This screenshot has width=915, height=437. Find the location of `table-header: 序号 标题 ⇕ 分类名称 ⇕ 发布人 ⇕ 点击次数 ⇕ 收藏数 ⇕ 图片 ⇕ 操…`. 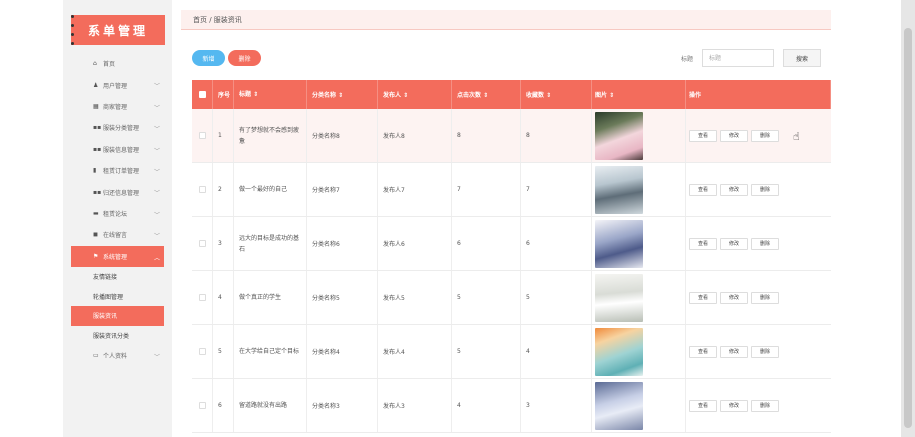

table-header: 序号 标题 ⇕ 分类名称 ⇕ 发布人 ⇕ 点击次数 ⇕ 收藏数 ⇕ 图片 ⇕ 操… is located at coordinates (511, 94).